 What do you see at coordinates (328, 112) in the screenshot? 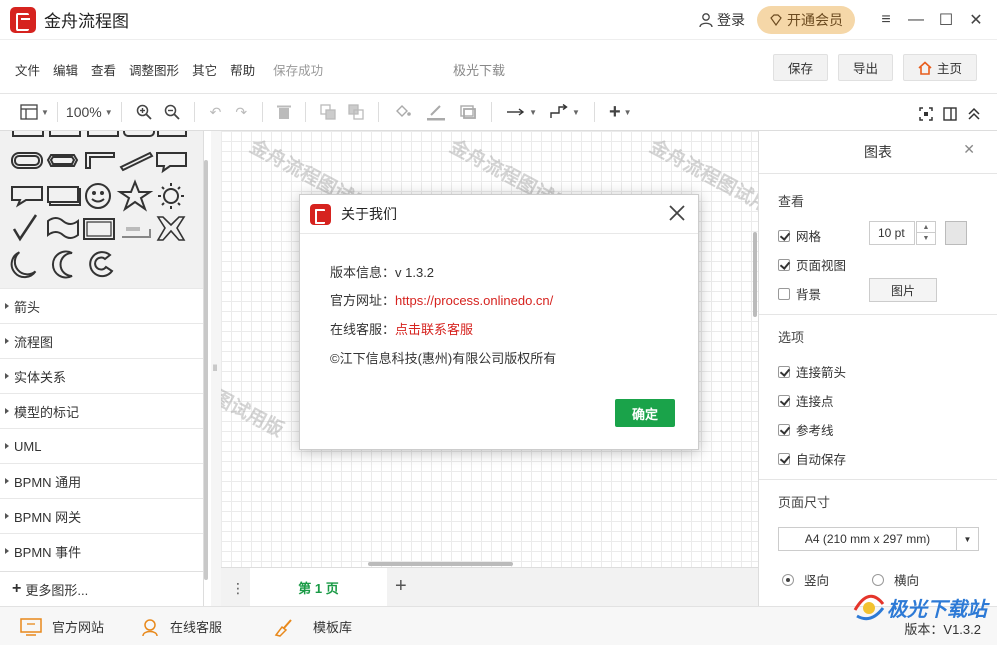
I see `to-front-icon` at bounding box center [328, 112].